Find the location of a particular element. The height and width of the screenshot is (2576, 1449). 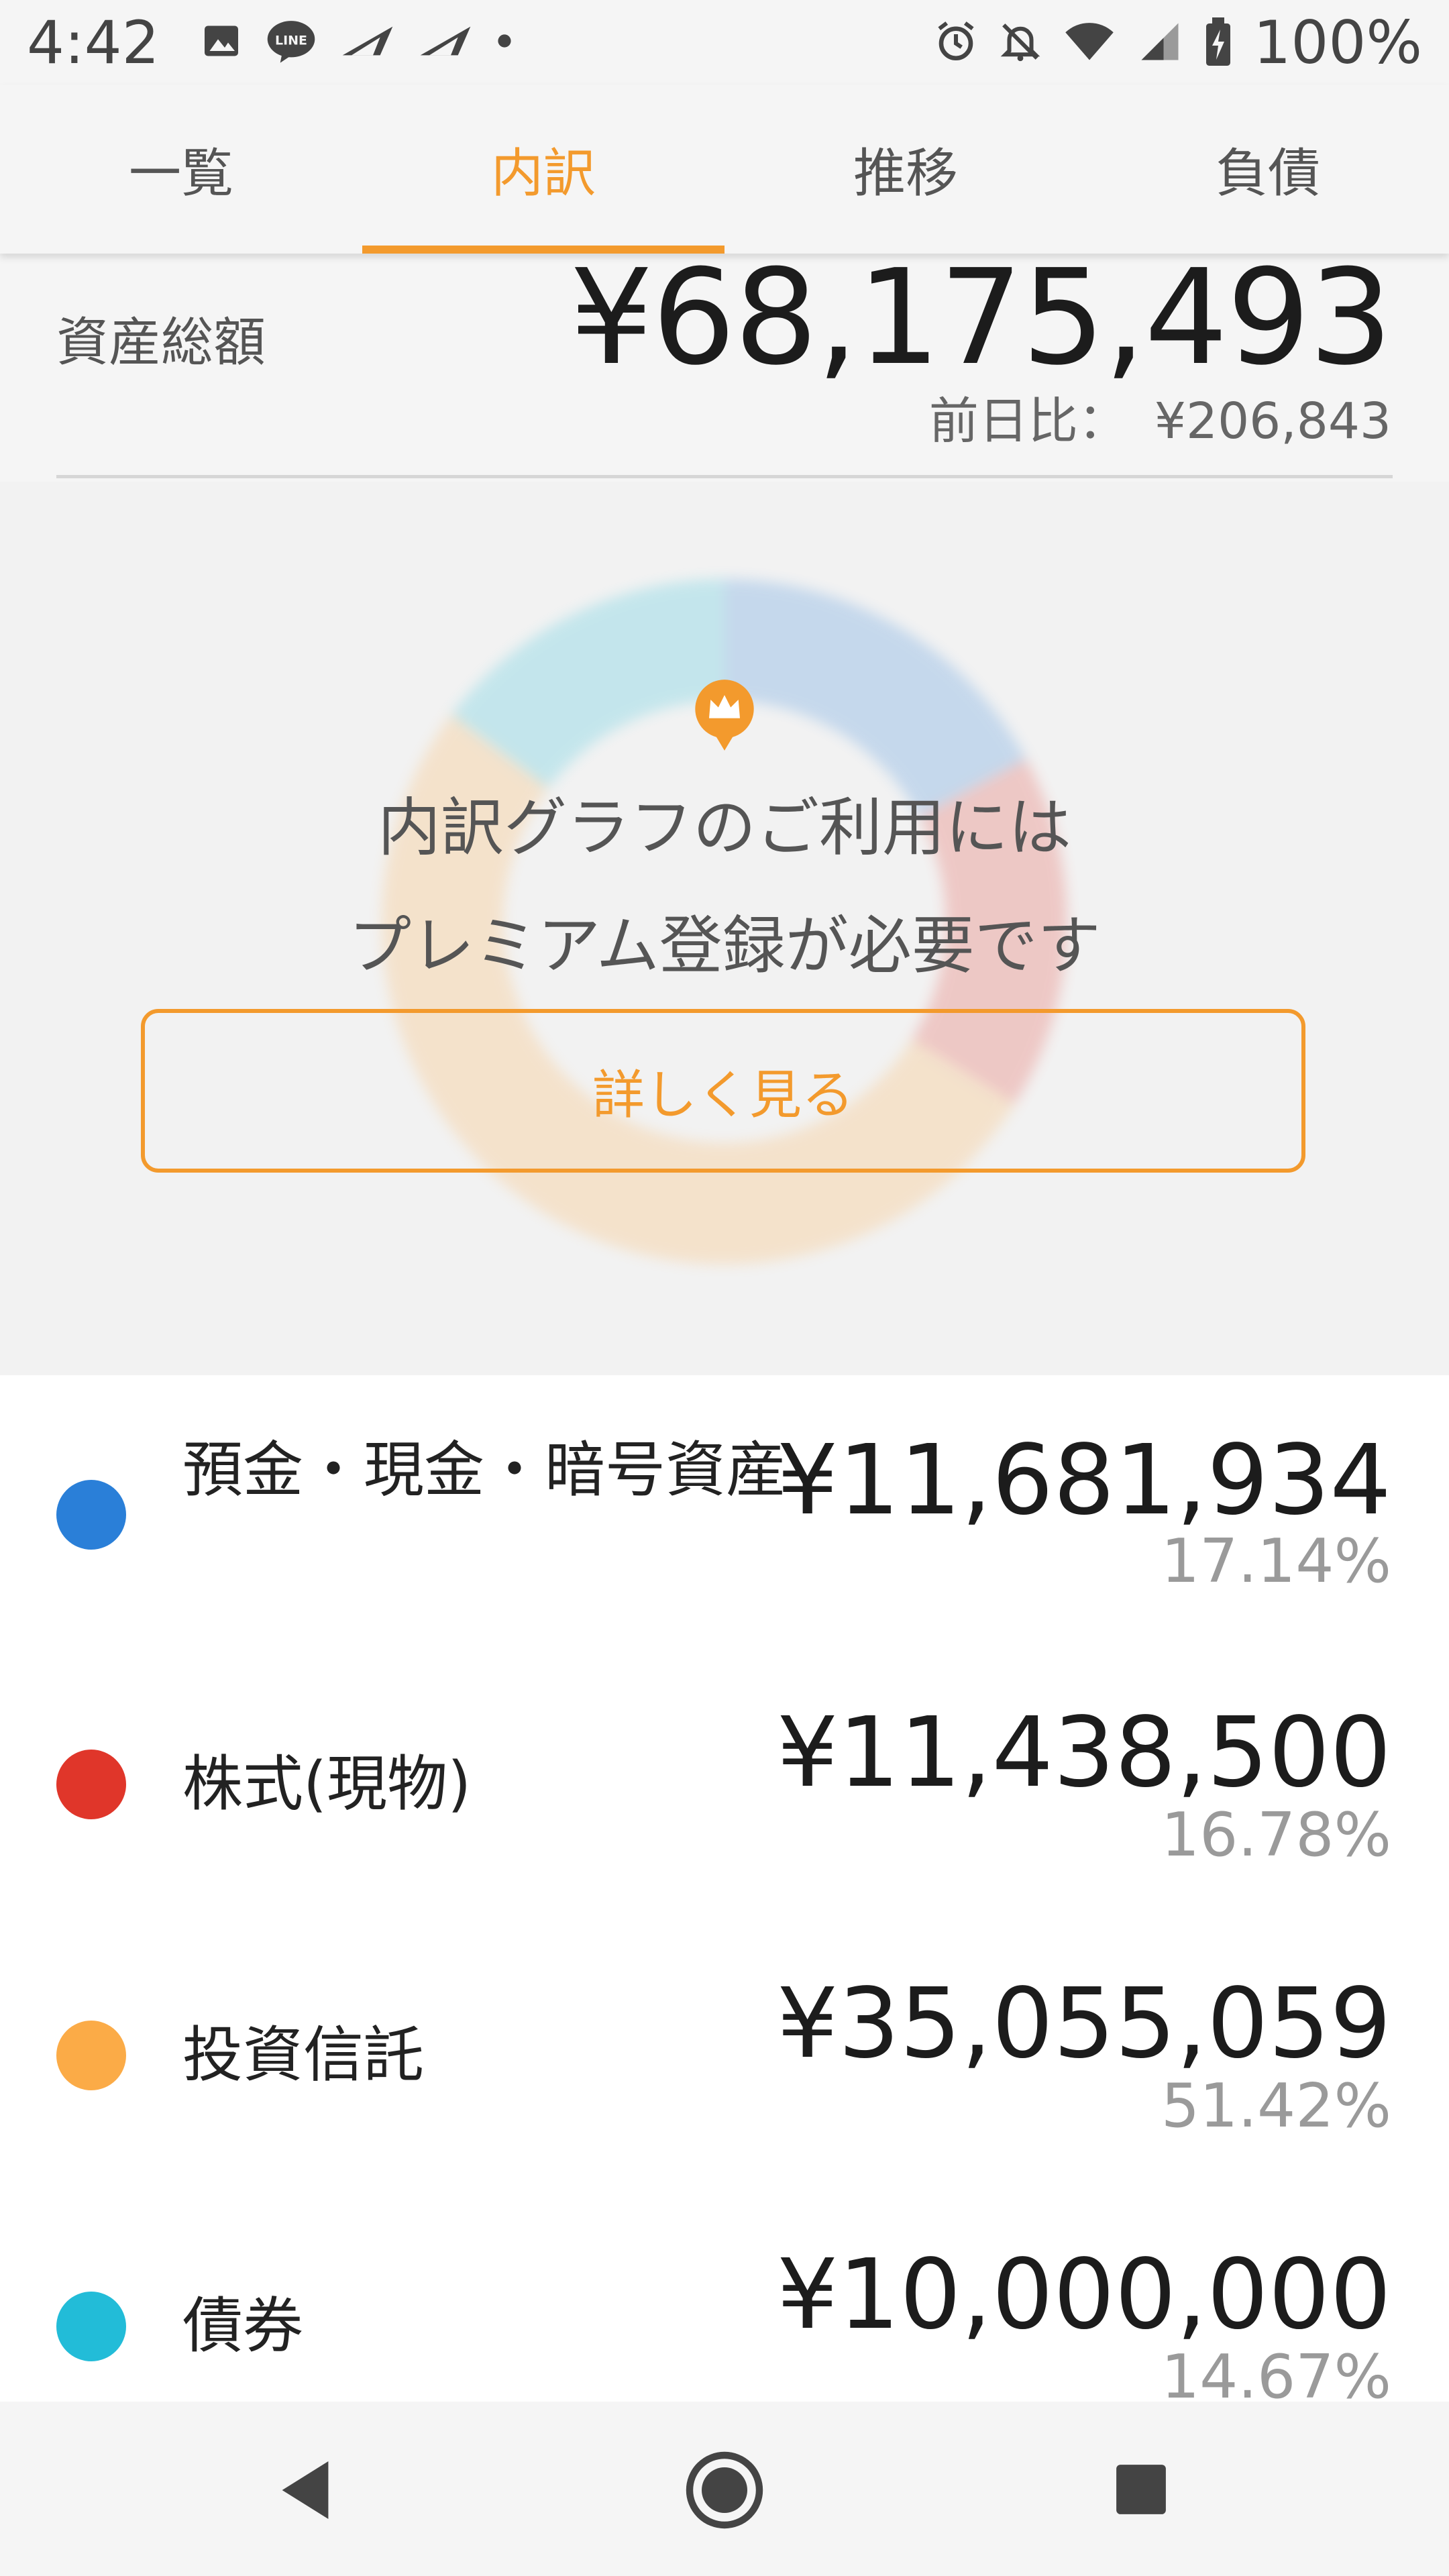

back-icon is located at coordinates (305, 2491).